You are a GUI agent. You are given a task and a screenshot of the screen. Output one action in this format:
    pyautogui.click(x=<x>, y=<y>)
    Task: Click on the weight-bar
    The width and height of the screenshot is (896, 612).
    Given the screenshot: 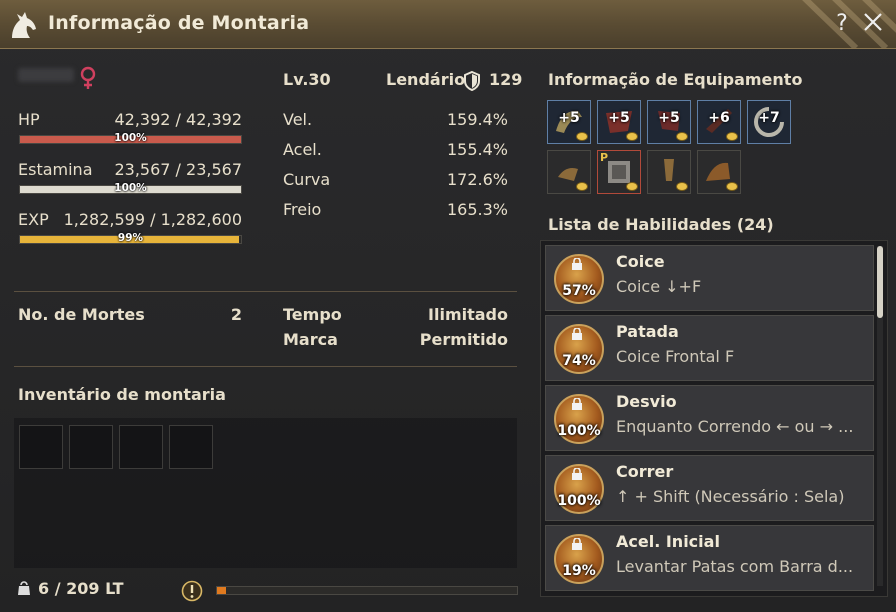 What is the action you would take?
    pyautogui.click(x=367, y=590)
    